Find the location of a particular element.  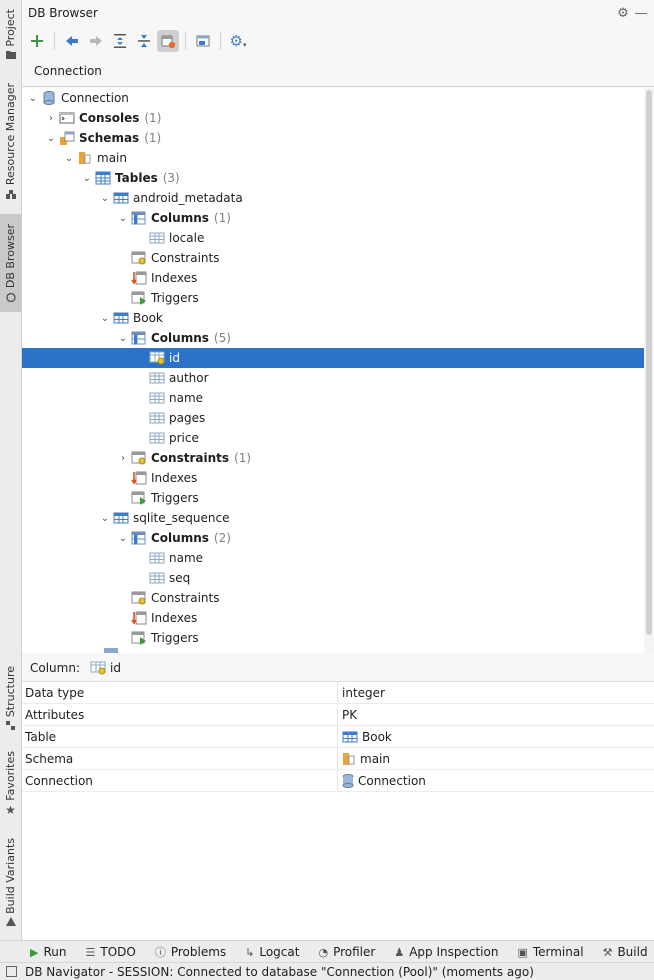

tree-count: (3) is located at coordinates (171, 178).